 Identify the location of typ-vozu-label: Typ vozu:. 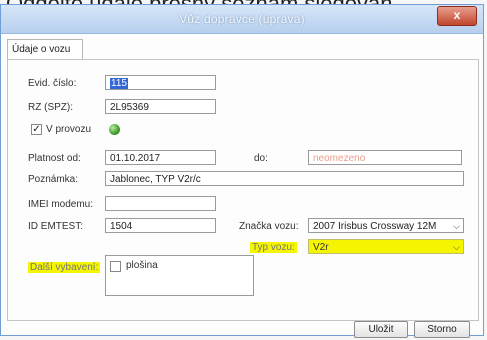
(273, 247).